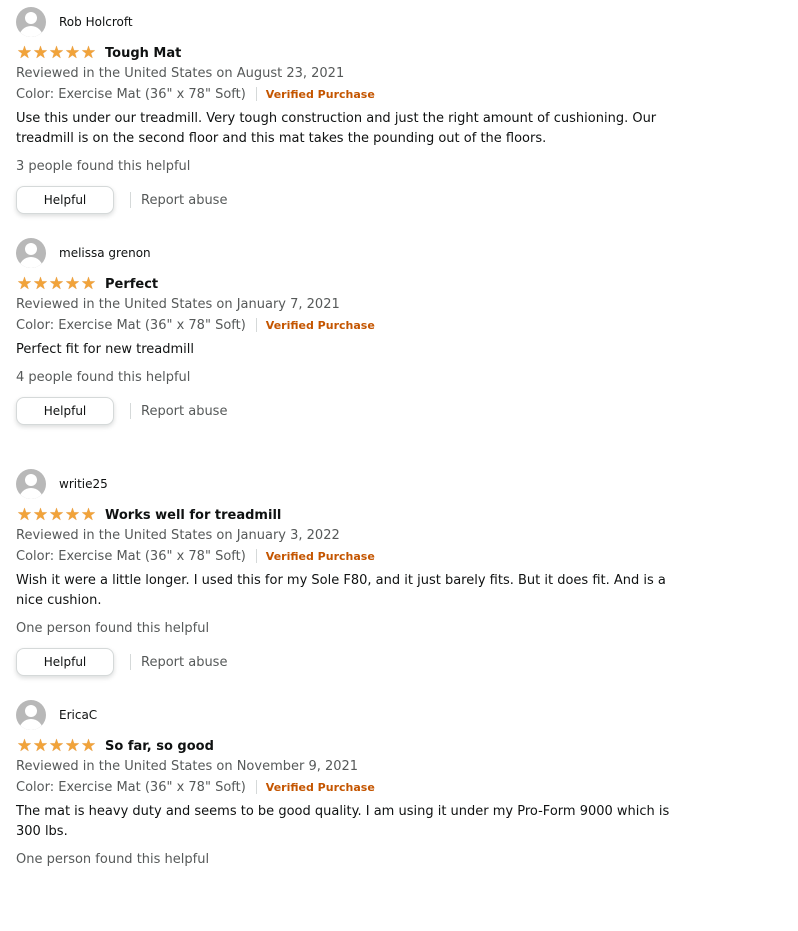 The image size is (798, 931). What do you see at coordinates (159, 746) in the screenshot?
I see `review-title: So far, so good` at bounding box center [159, 746].